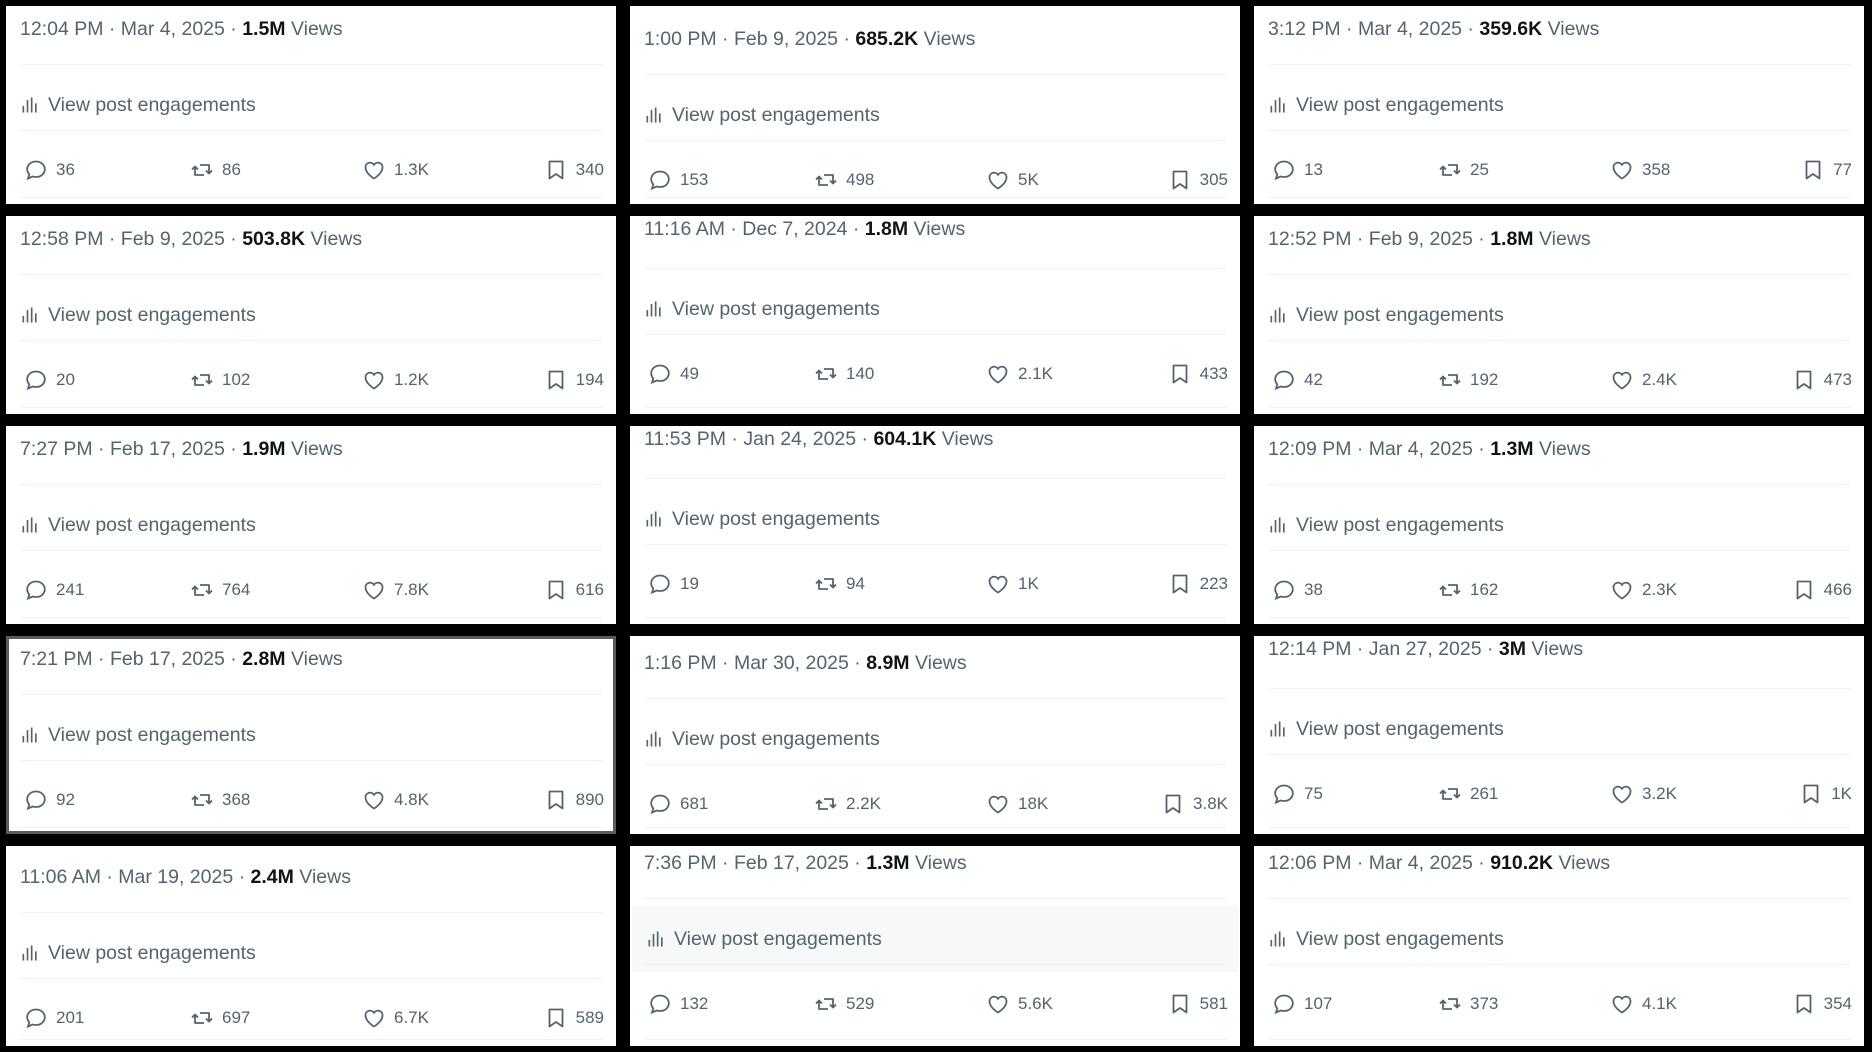  Describe the element at coordinates (49, 800) in the screenshot. I see `reply-button: 92` at that location.